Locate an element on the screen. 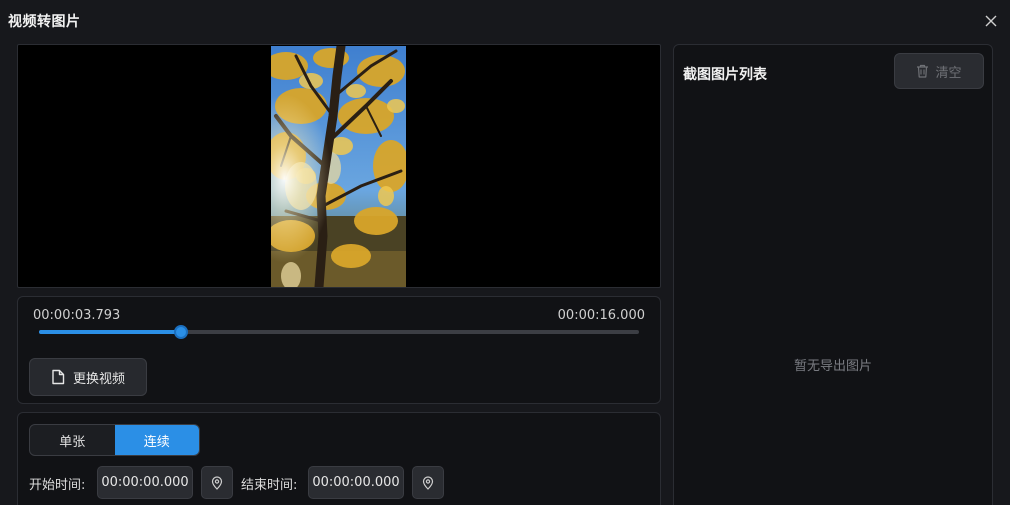 This screenshot has height=505, width=1010. video-frame-image is located at coordinates (338, 166).